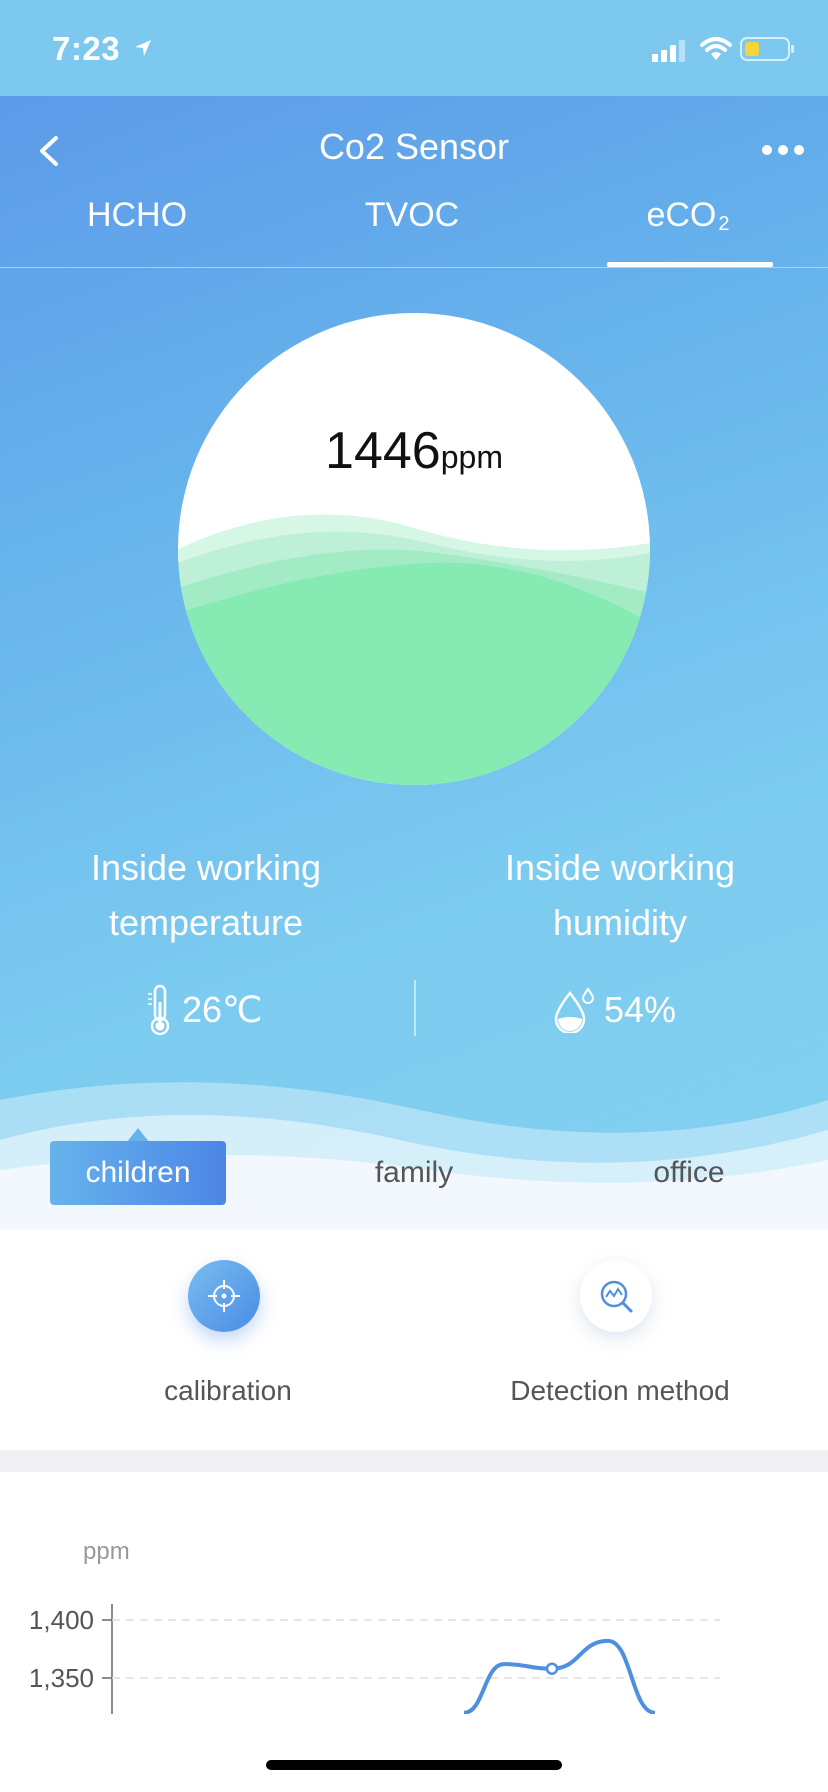  What do you see at coordinates (414, 1461) in the screenshot?
I see `section-separator` at bounding box center [414, 1461].